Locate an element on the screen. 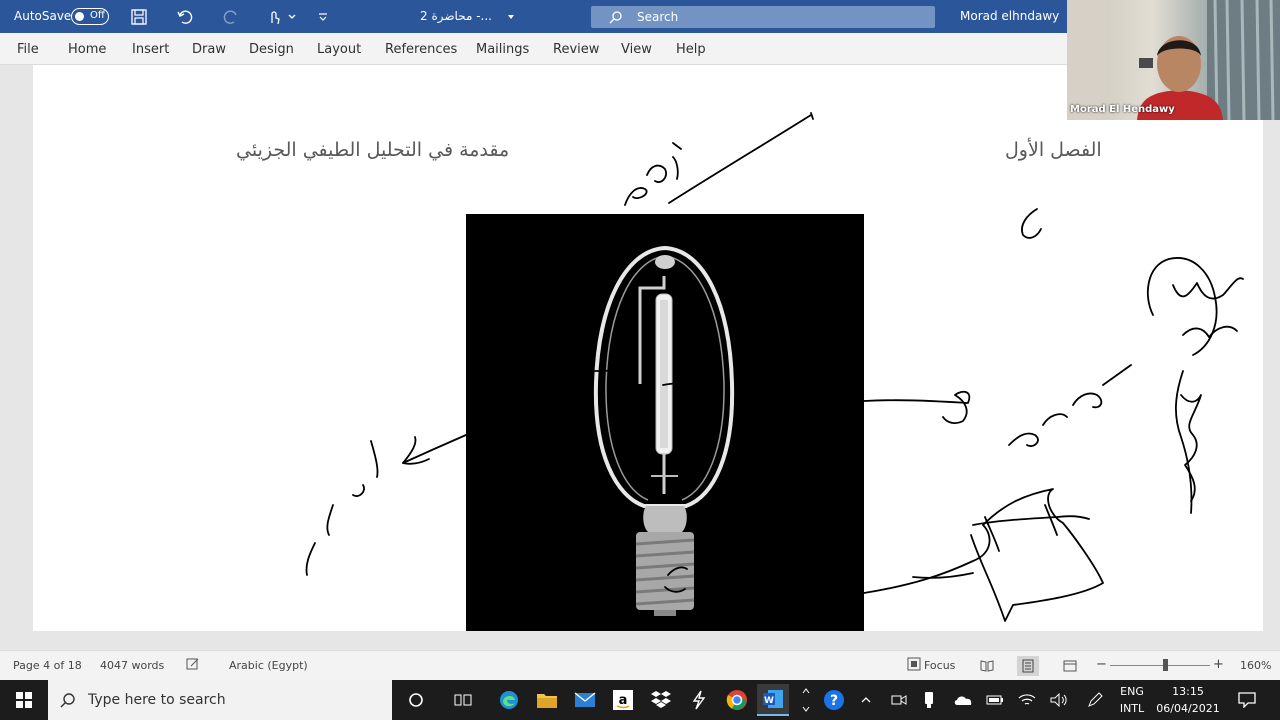 The image size is (1280, 720). tab-view: View is located at coordinates (636, 49).